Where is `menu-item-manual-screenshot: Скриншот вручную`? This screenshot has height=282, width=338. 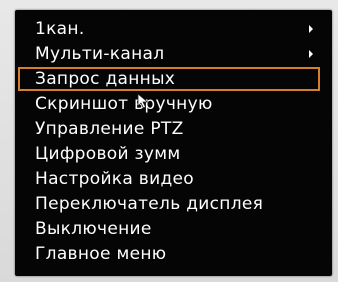
menu-item-manual-screenshot: Скриншот вручную is located at coordinates (175, 104).